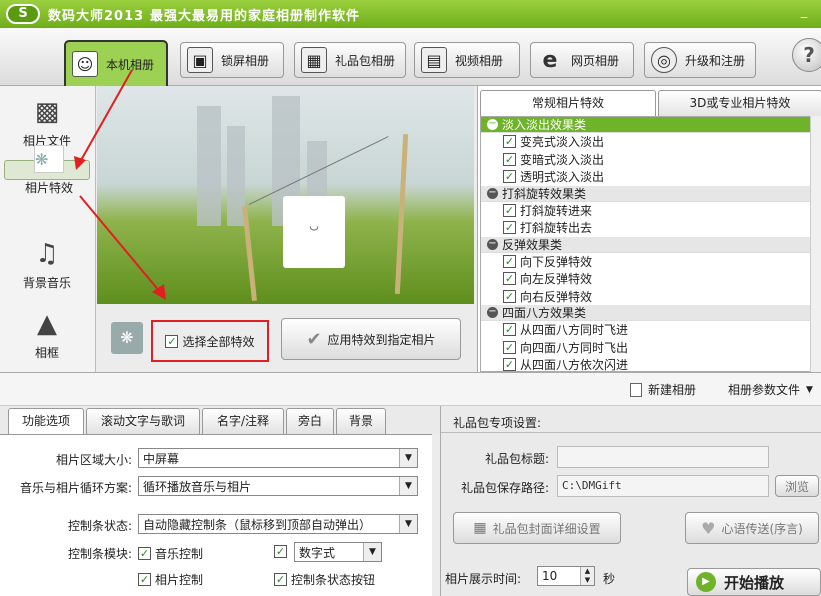  Describe the element at coordinates (85, 64) in the screenshot. I see `user-photo-icon: ☺` at that location.